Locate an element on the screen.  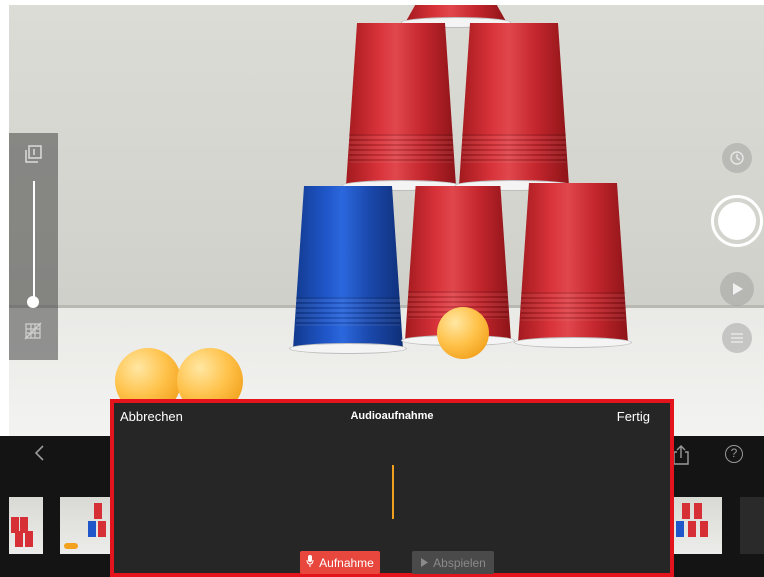
camera-zoom-panel is located at coordinates (33, 246).